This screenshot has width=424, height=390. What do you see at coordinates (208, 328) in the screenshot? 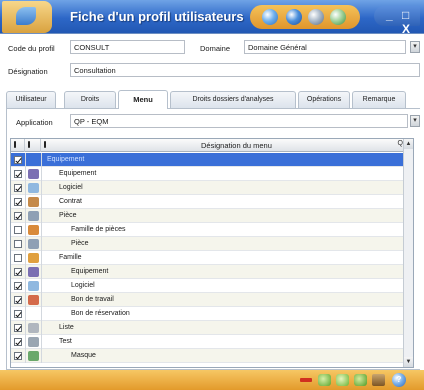
I see `table-row: Liste` at bounding box center [208, 328].